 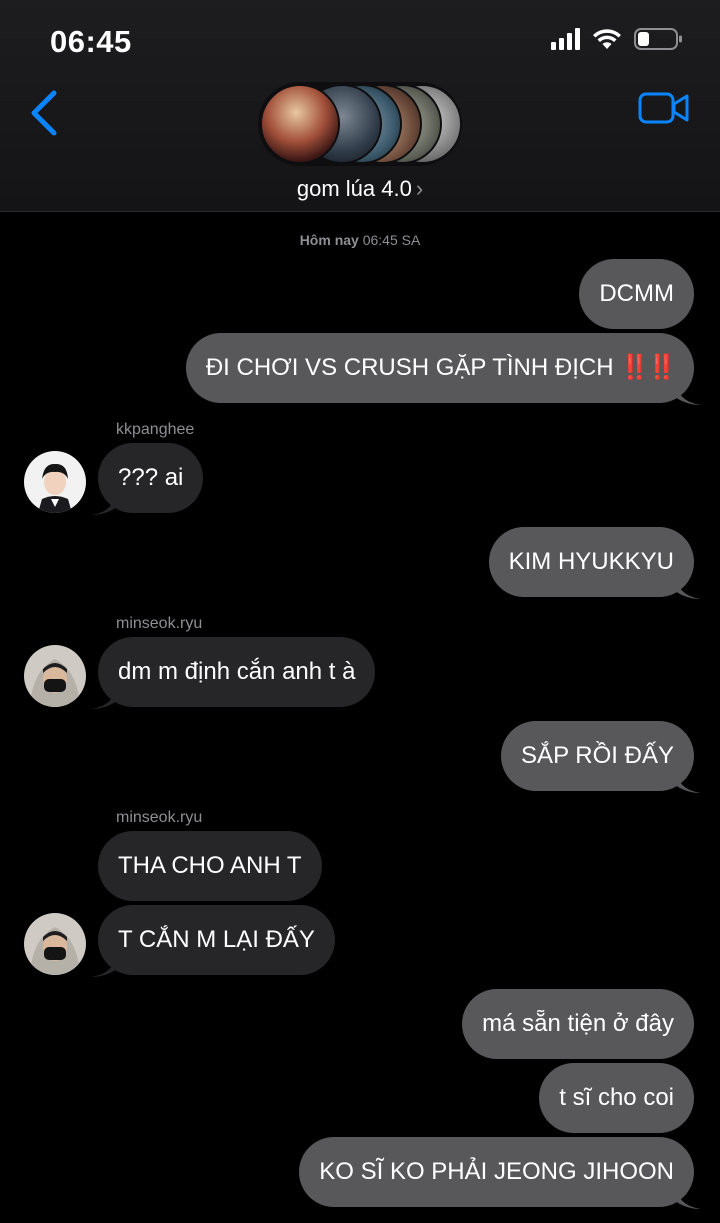 I want to click on chevron-right-icon: ›, so click(x=419, y=188).